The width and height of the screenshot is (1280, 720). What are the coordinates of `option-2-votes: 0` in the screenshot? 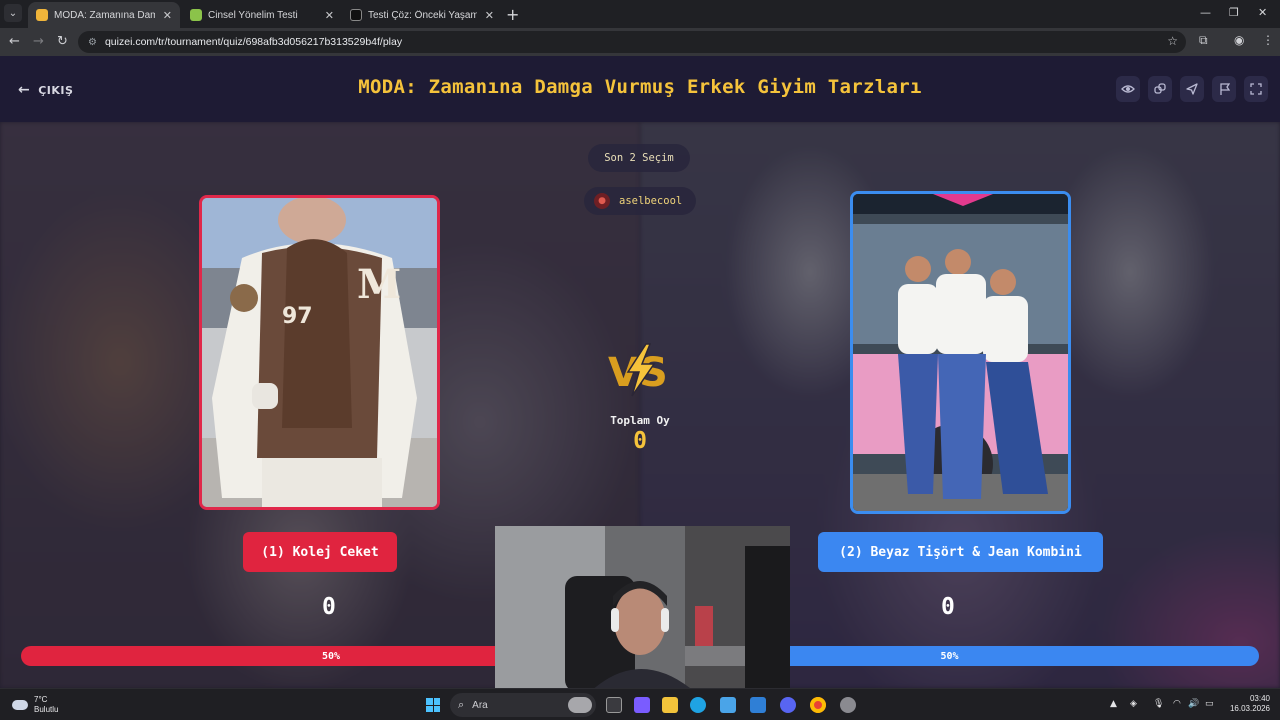 It's located at (948, 607).